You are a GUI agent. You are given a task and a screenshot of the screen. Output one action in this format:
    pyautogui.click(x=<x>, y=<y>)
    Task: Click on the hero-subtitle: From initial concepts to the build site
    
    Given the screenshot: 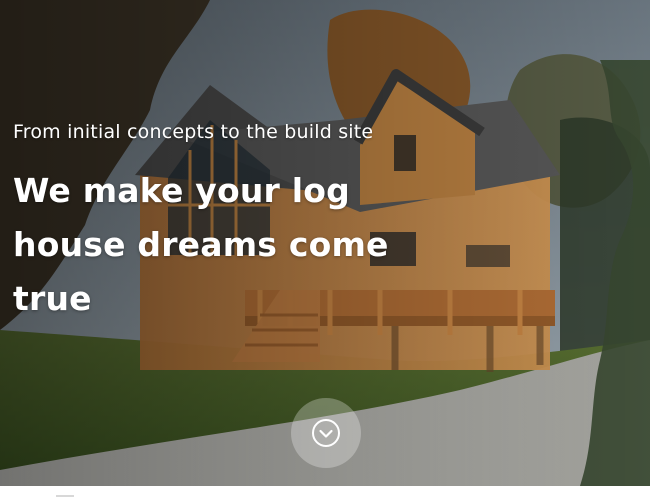 What is the action you would take?
    pyautogui.click(x=193, y=132)
    